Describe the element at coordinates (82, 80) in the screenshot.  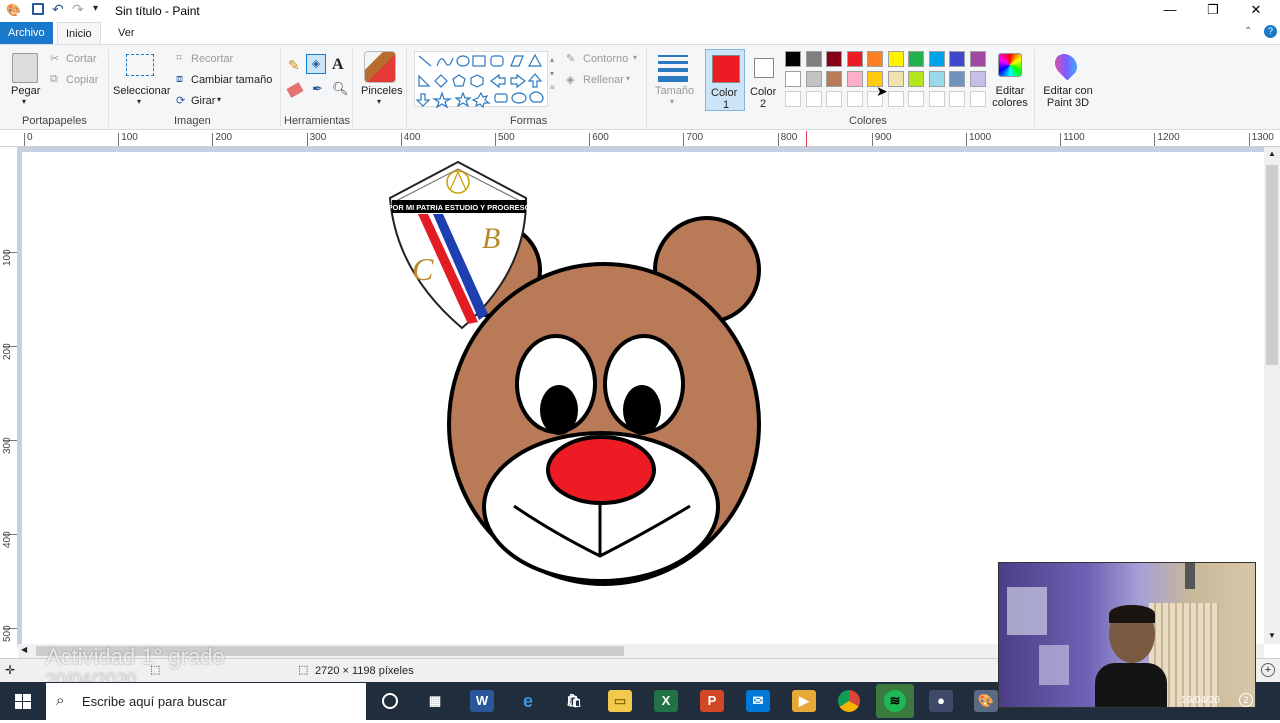
I see `copy-button: Copiar` at that location.